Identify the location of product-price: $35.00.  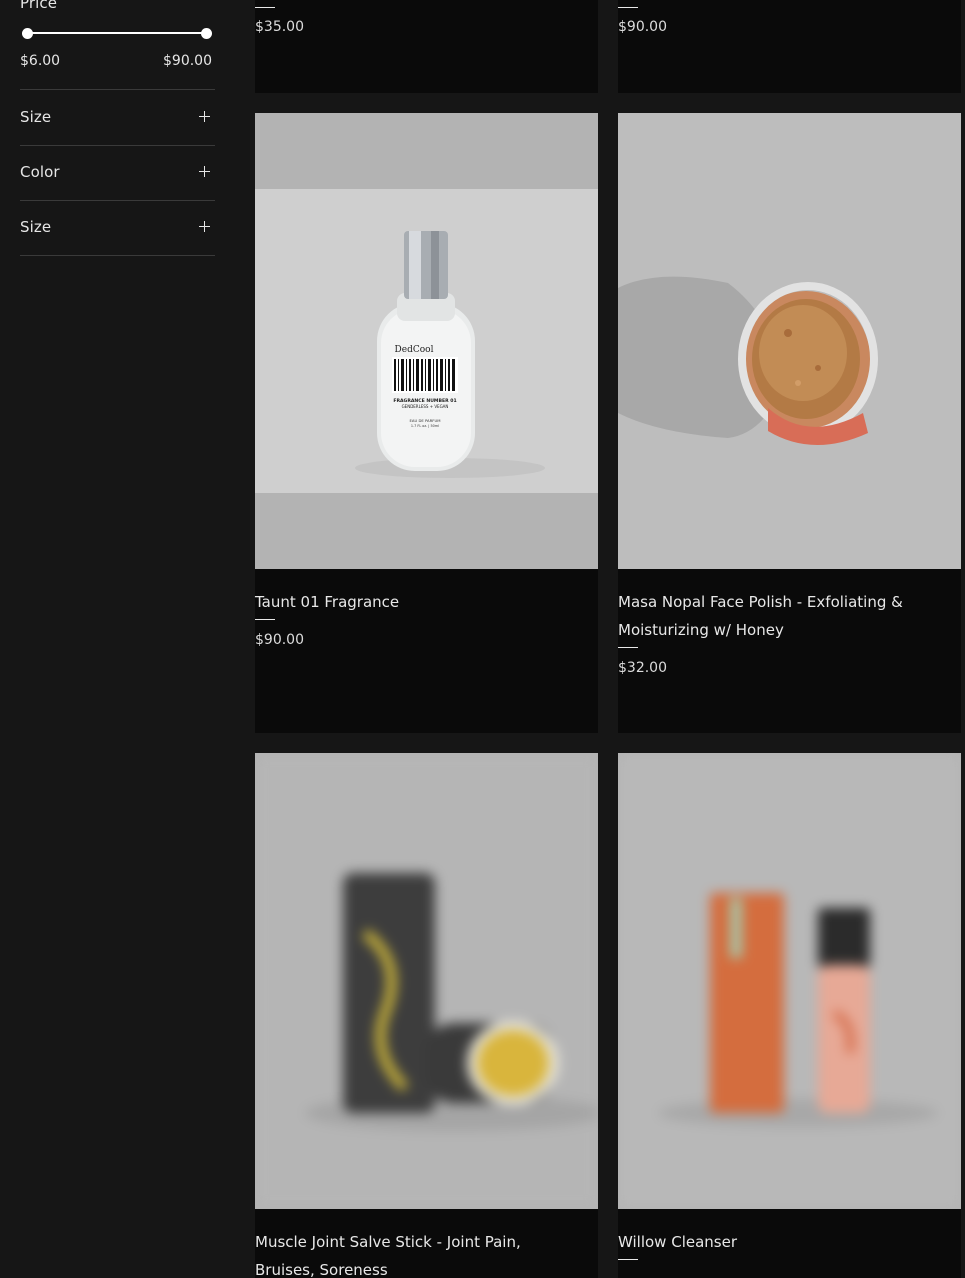
(279, 27).